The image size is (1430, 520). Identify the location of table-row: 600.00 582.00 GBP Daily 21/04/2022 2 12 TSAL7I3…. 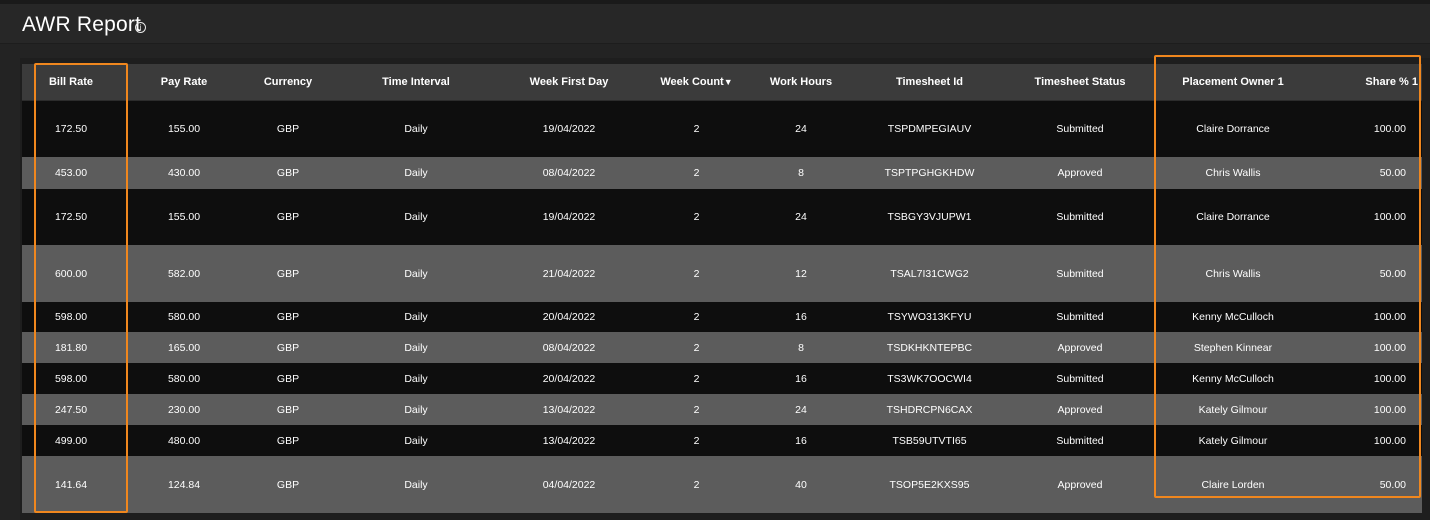
(722, 273).